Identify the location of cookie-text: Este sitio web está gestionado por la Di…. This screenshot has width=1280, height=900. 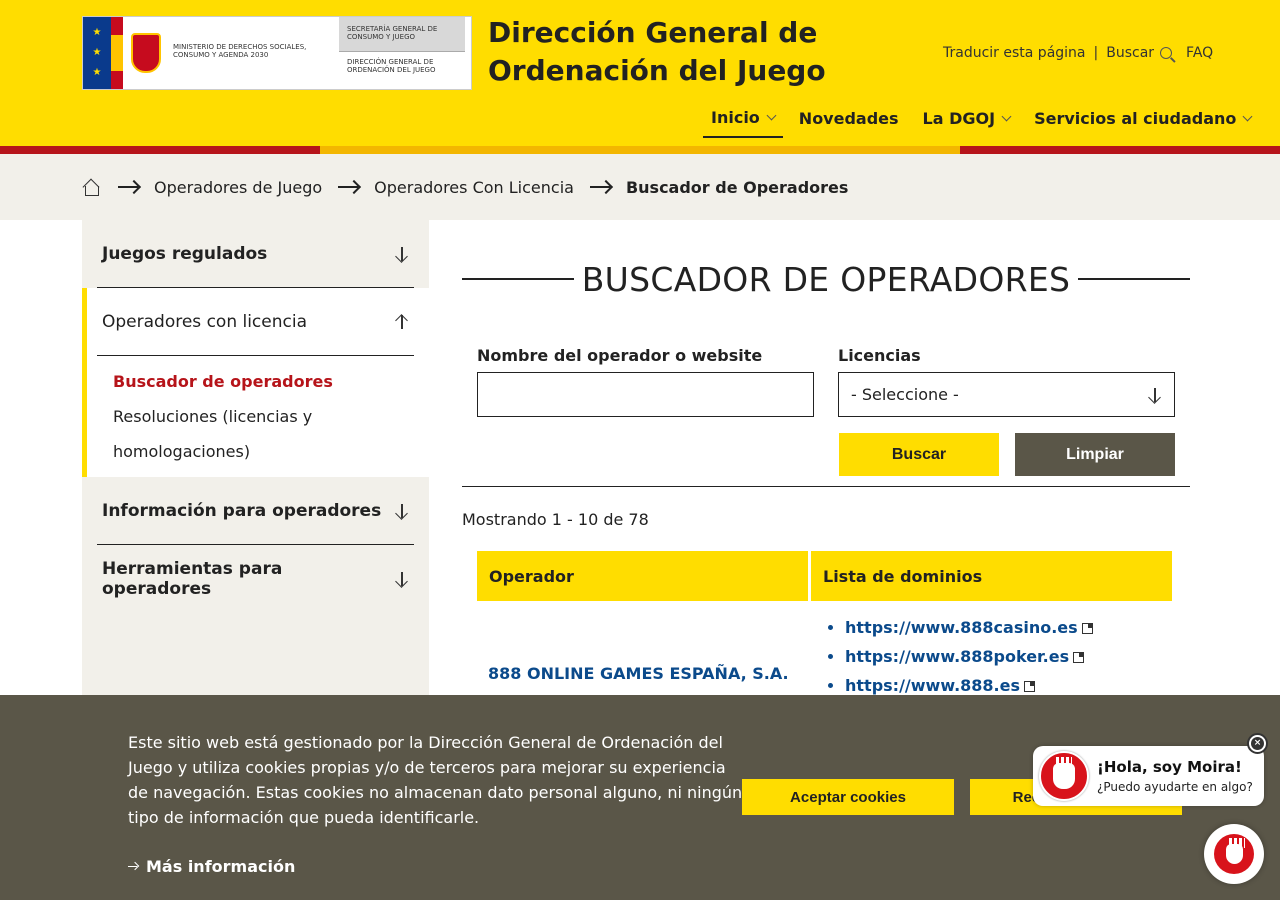
(435, 780).